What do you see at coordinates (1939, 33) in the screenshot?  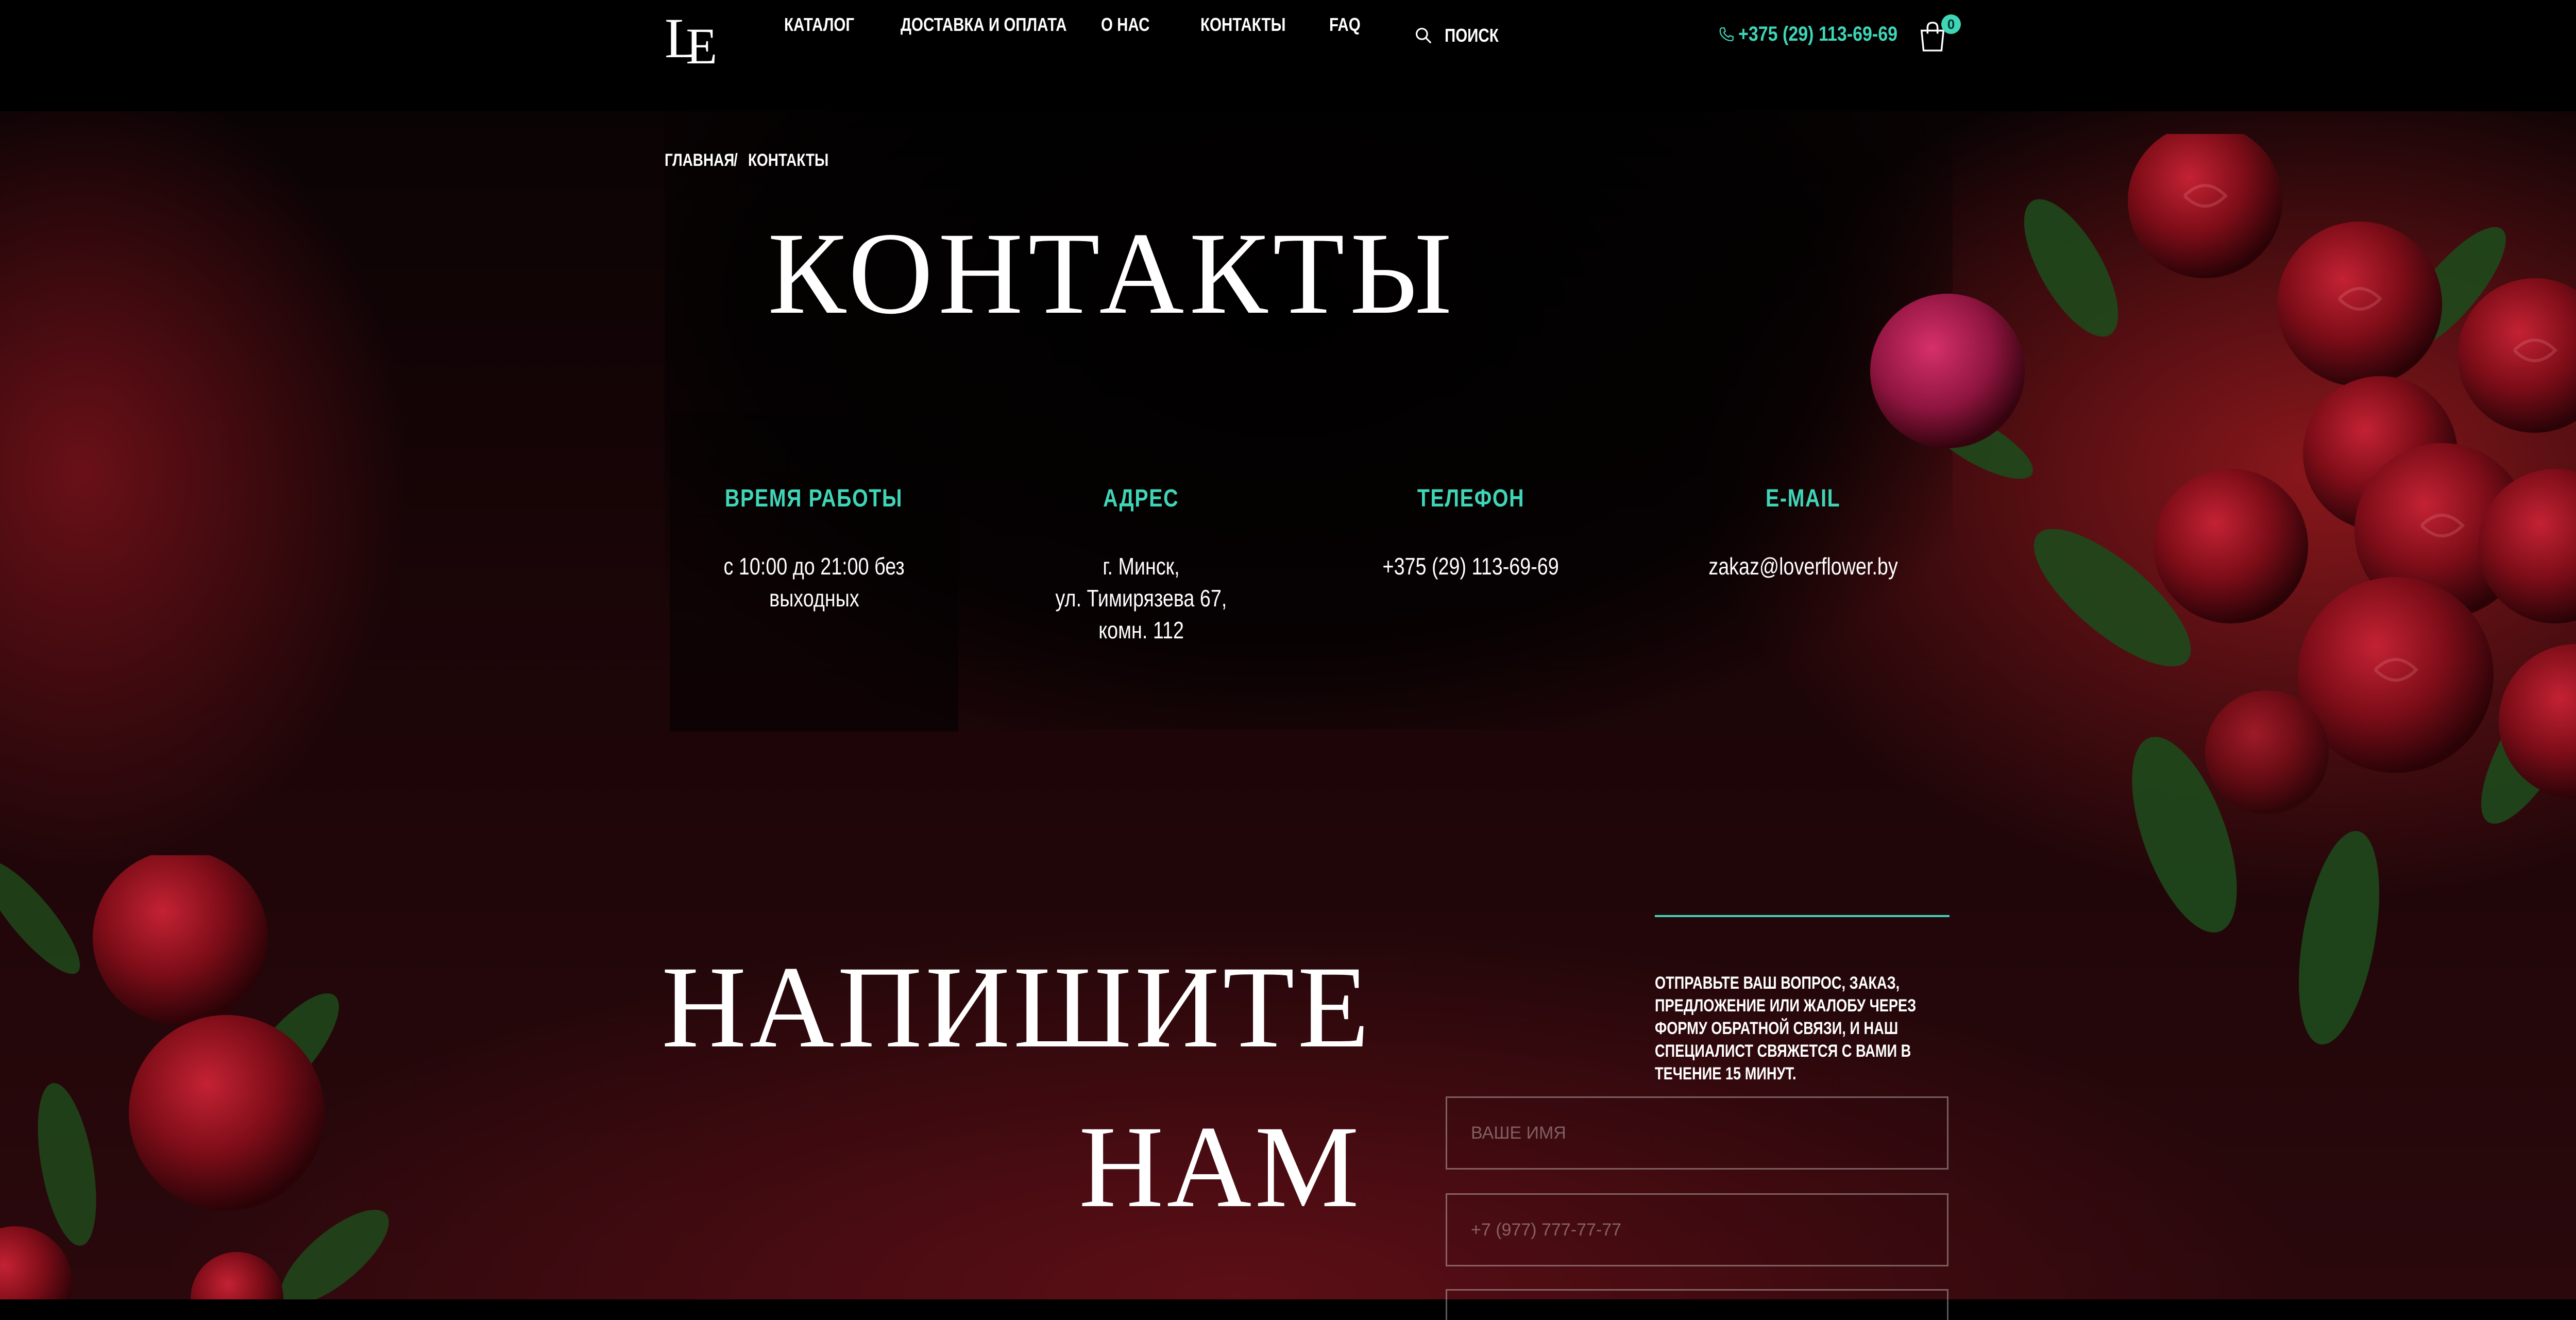 I see `cart-button: 0` at bounding box center [1939, 33].